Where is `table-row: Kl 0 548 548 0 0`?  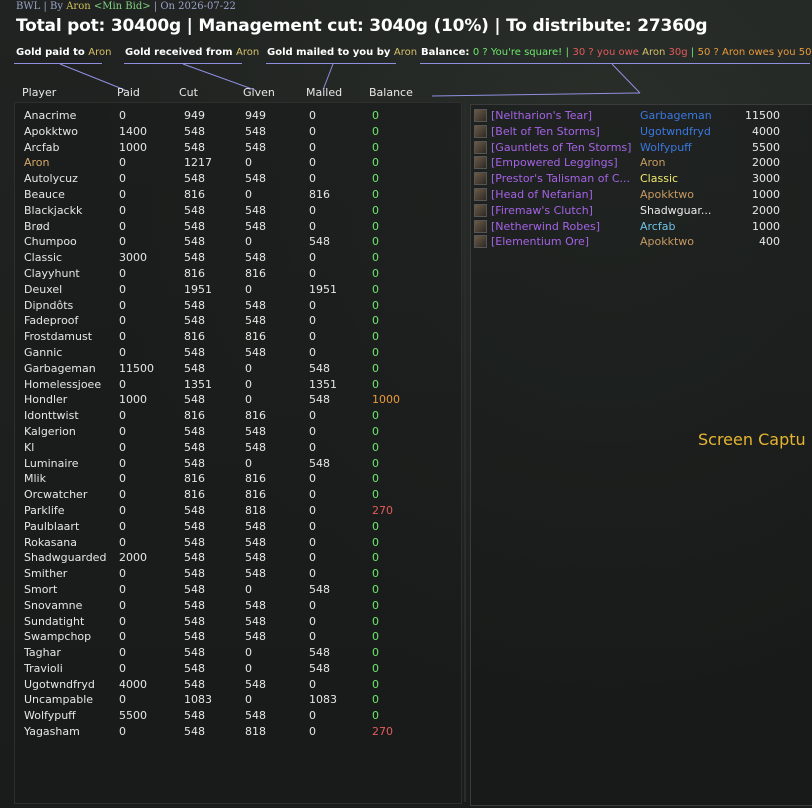
table-row: Kl 0 548 548 0 0 is located at coordinates (242, 448).